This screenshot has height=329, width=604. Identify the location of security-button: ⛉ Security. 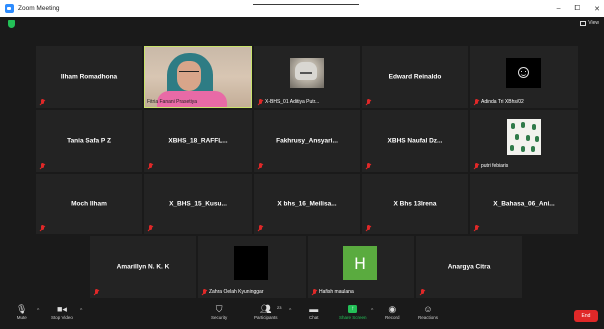
(219, 312).